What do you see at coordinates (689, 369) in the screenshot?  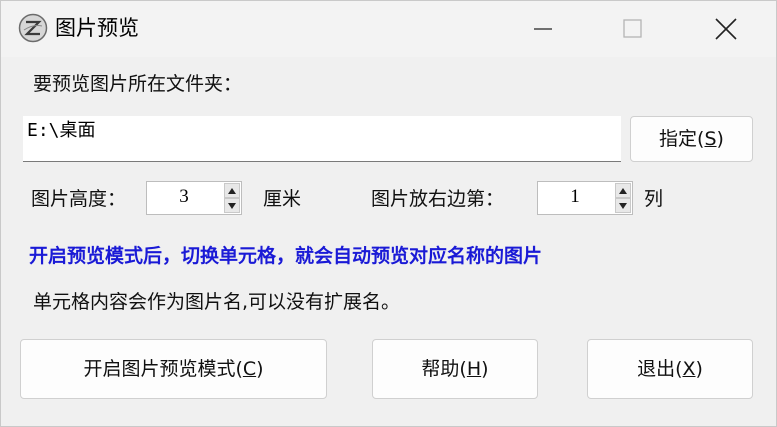 I see `exit-button-mnemonic: X` at bounding box center [689, 369].